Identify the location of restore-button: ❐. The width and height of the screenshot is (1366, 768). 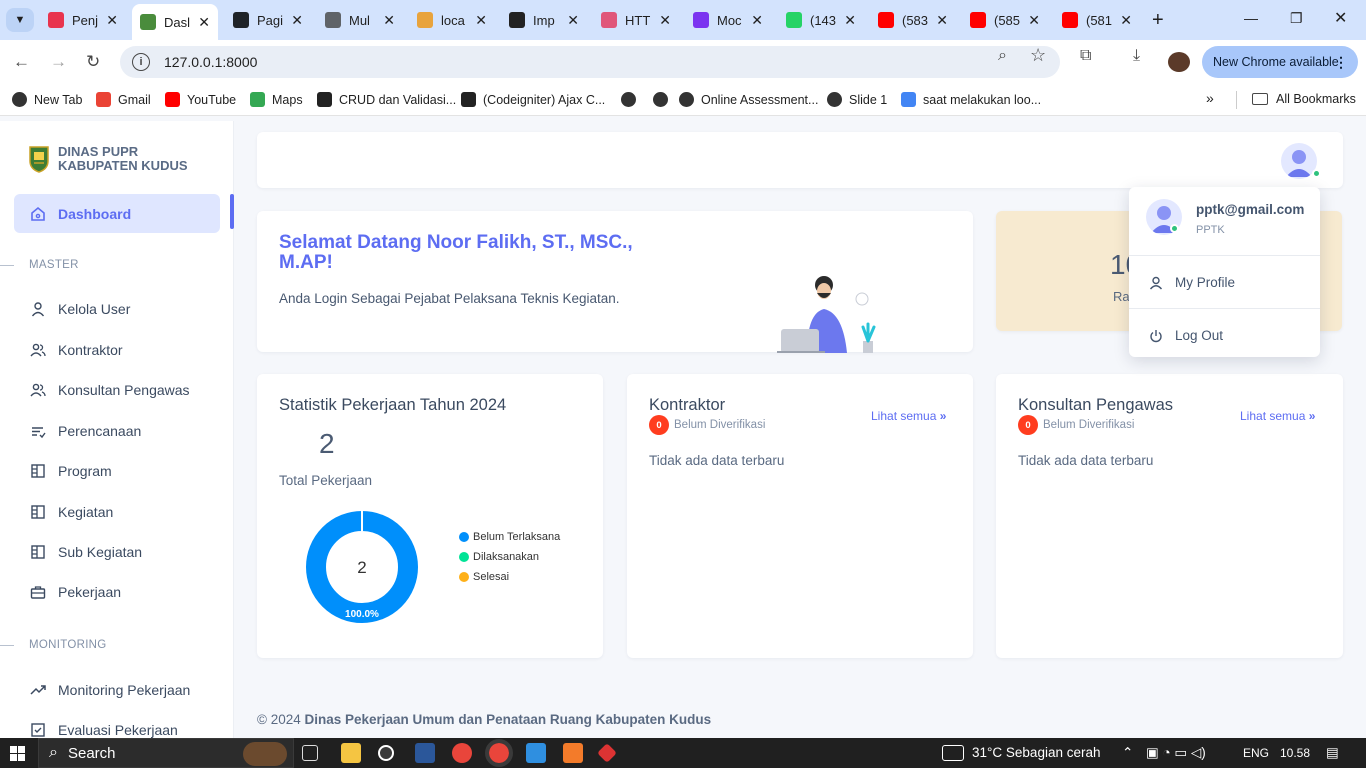
(1296, 18).